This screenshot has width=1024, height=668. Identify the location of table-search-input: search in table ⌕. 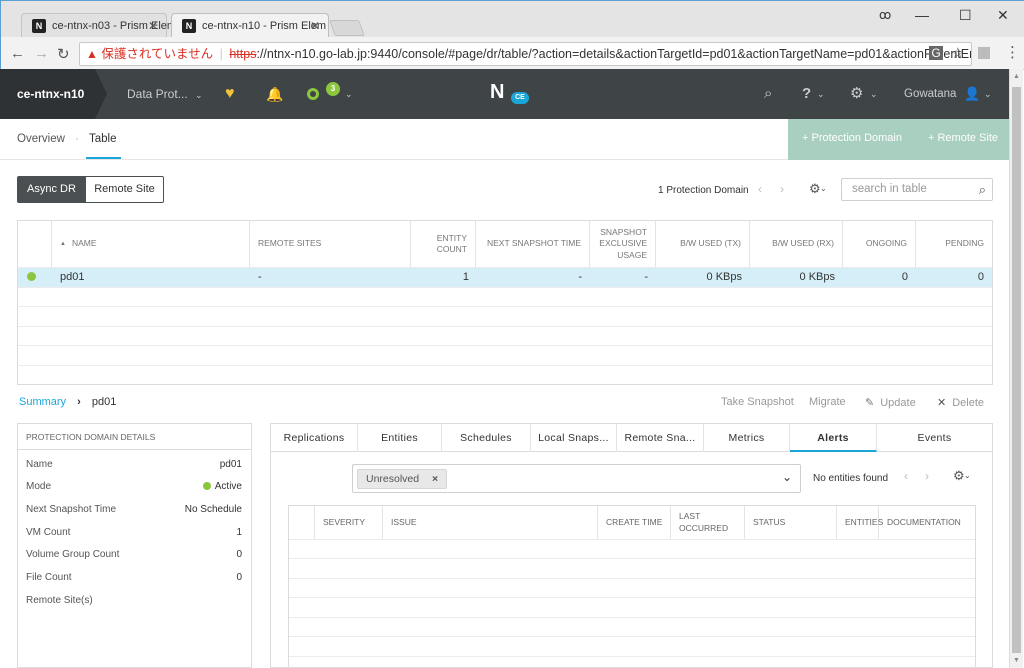
(917, 189).